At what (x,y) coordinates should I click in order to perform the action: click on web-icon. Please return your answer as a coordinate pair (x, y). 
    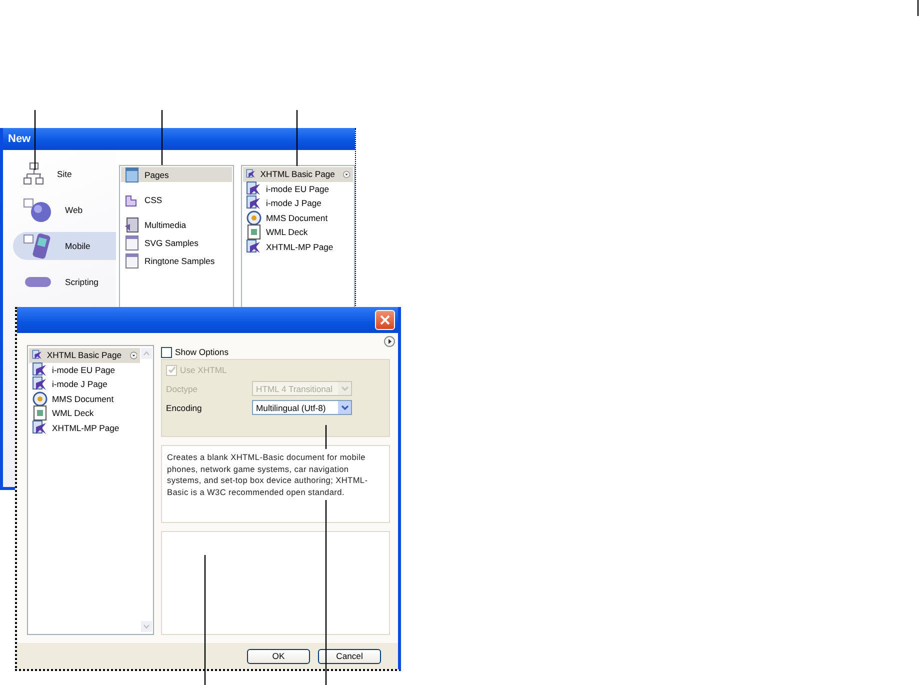
    Looking at the image, I should click on (38, 210).